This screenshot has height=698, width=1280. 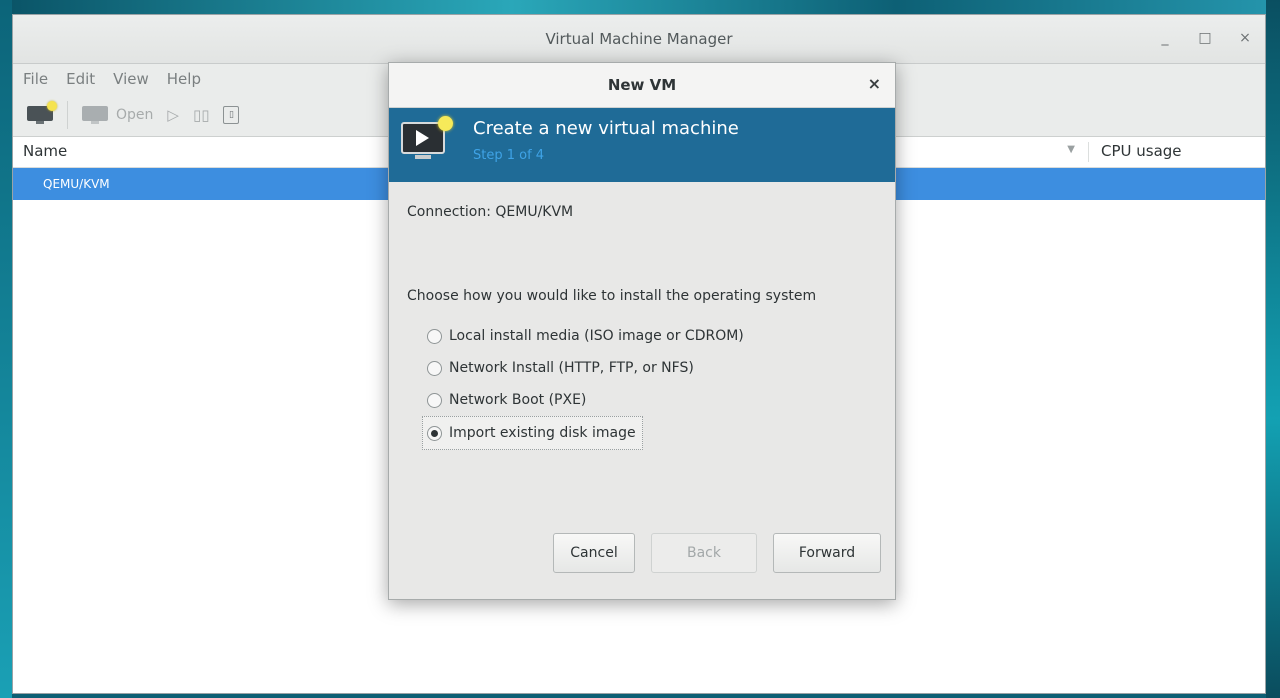 What do you see at coordinates (76, 184) in the screenshot?
I see `connection-label: QEMU/KVM` at bounding box center [76, 184].